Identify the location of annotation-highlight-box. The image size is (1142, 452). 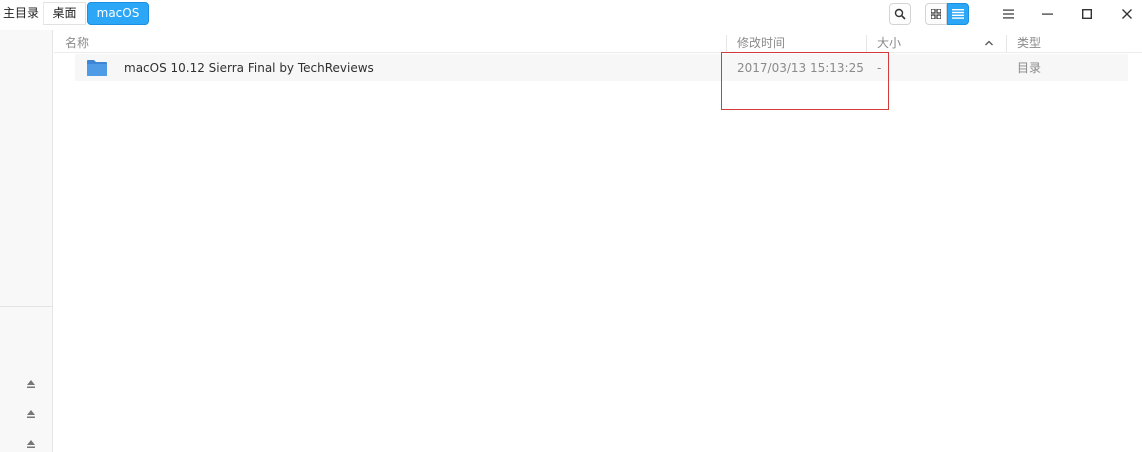
(805, 81).